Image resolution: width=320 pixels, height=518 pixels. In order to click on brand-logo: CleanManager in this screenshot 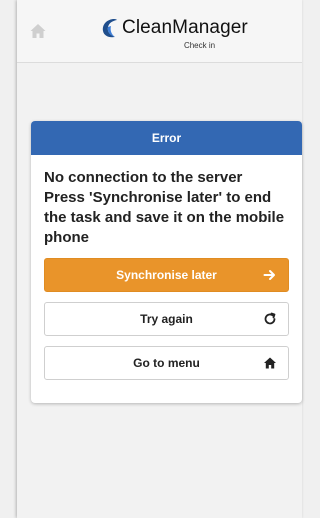, I will do `click(173, 27)`.